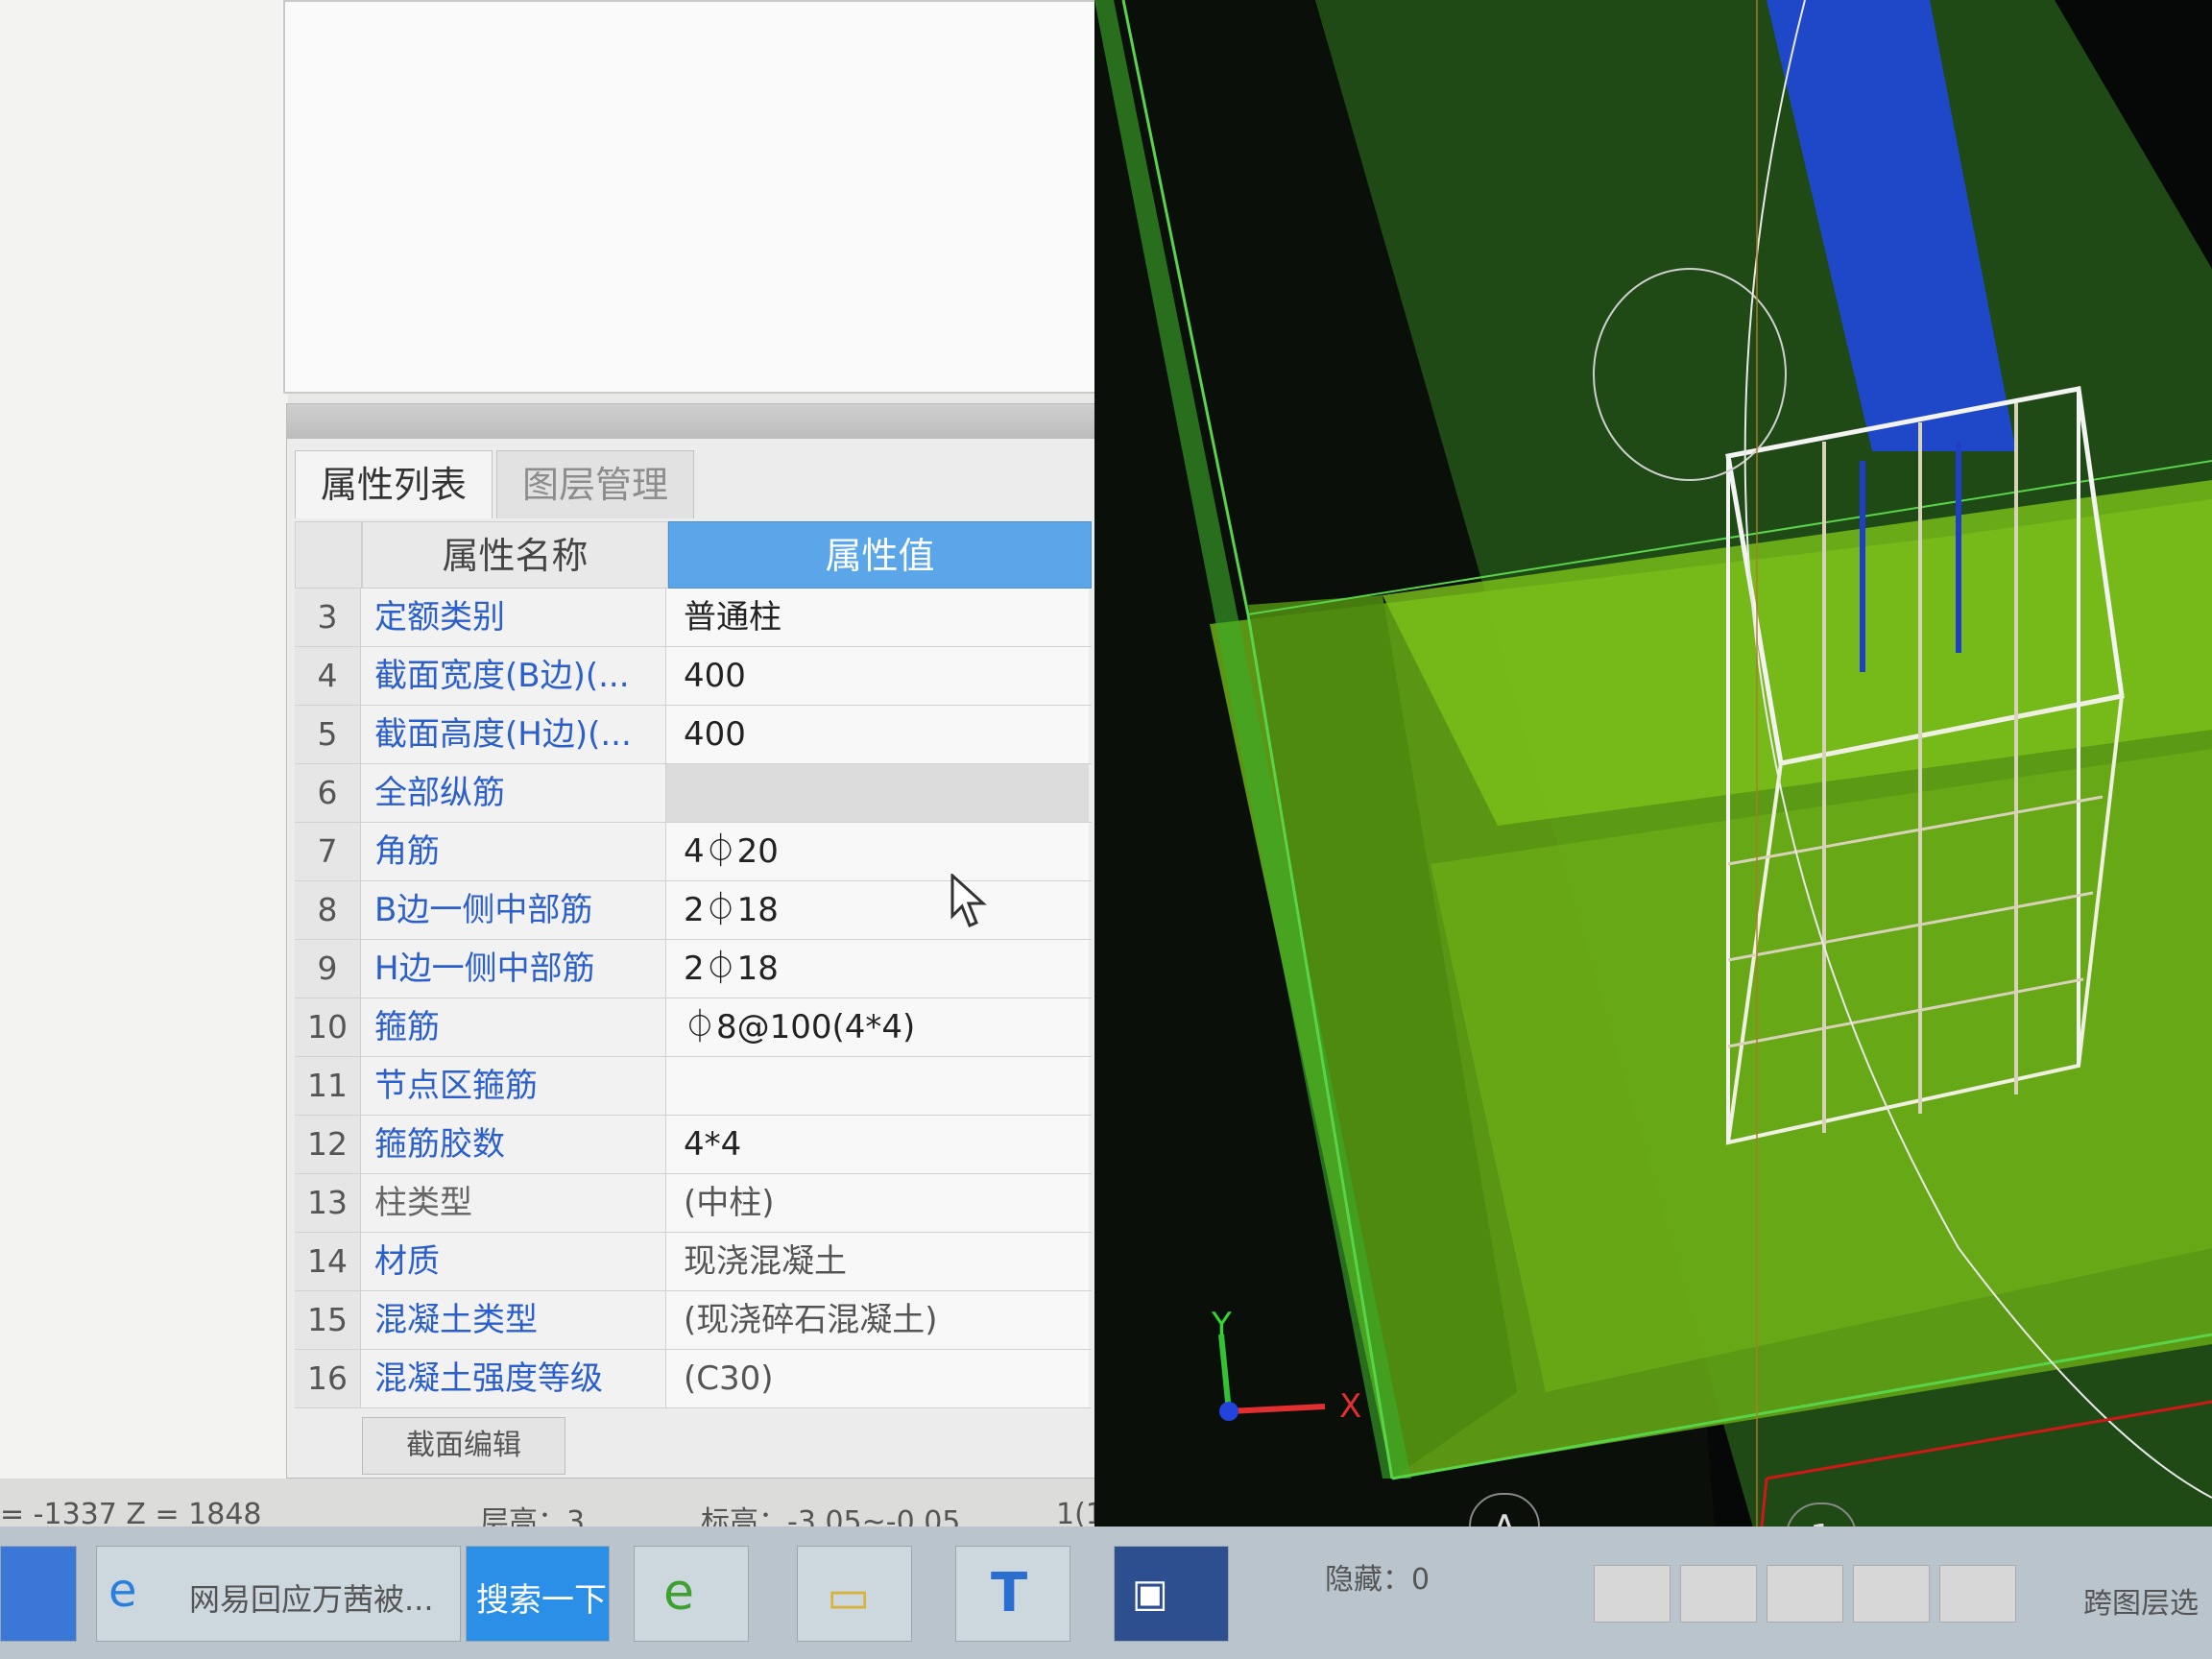 Image resolution: width=2212 pixels, height=1659 pixels. I want to click on header-num-cell, so click(329, 555).